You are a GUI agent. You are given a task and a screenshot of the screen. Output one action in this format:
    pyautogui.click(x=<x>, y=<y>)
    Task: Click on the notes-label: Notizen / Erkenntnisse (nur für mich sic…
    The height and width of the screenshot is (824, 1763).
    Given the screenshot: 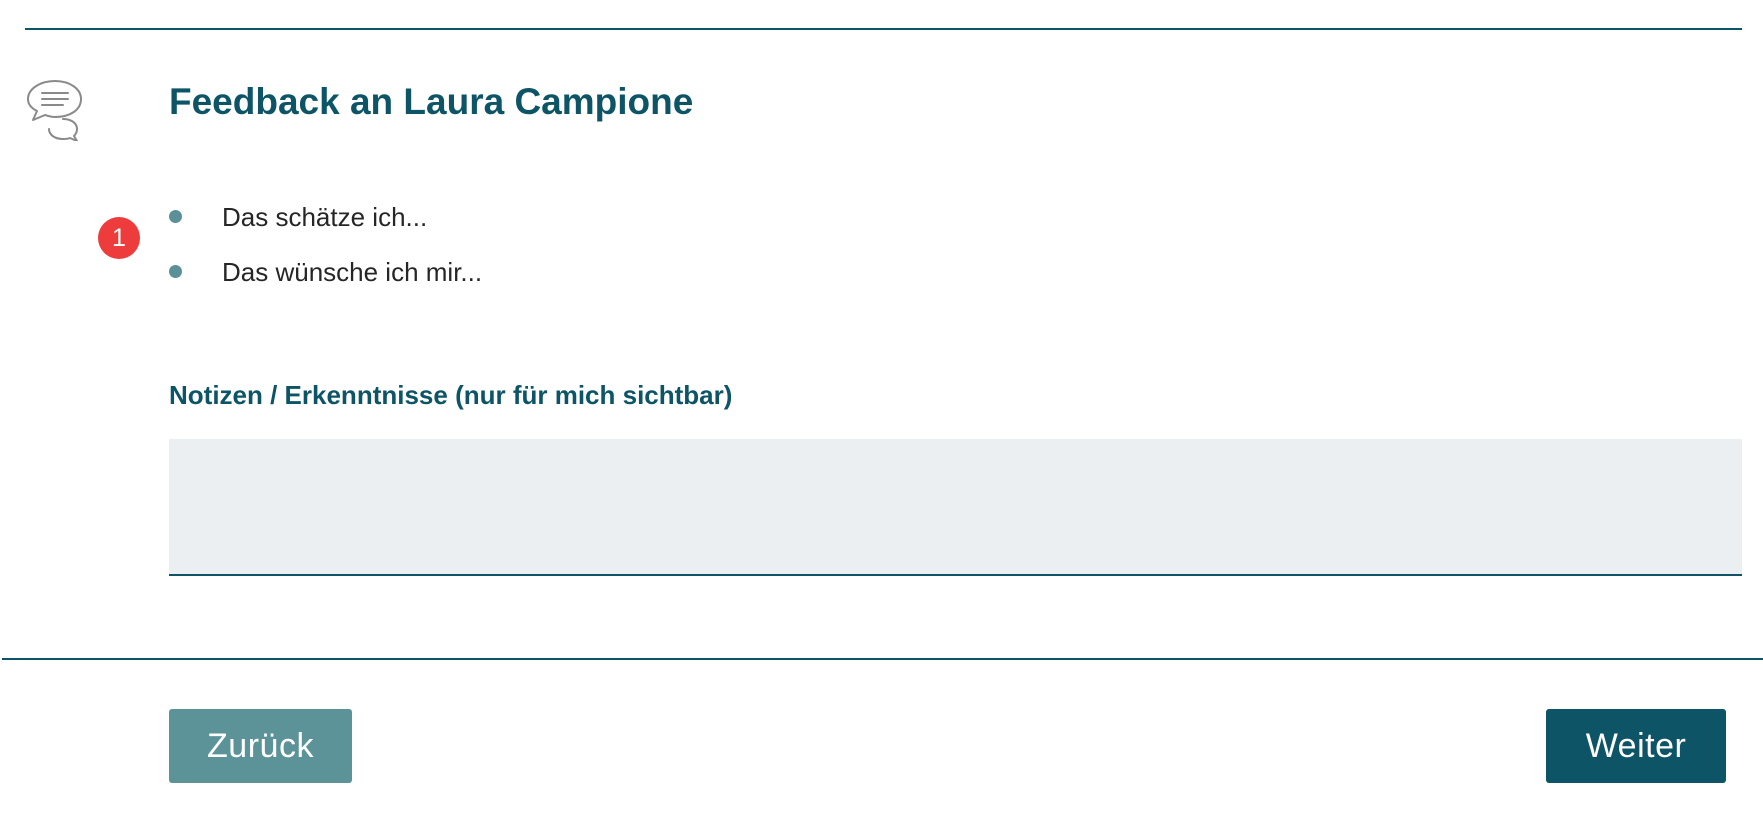 What is the action you would take?
    pyautogui.click(x=451, y=395)
    